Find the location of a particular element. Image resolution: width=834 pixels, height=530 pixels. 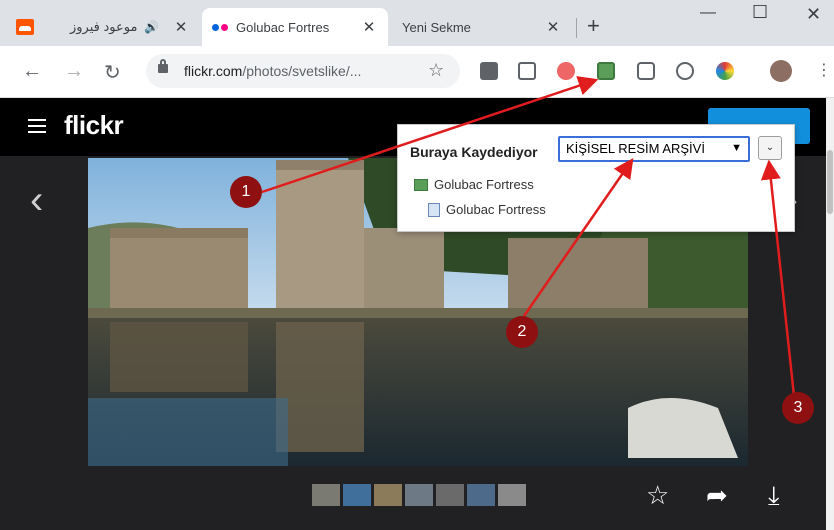

annotation-badge-3: 3 is located at coordinates (798, 408).